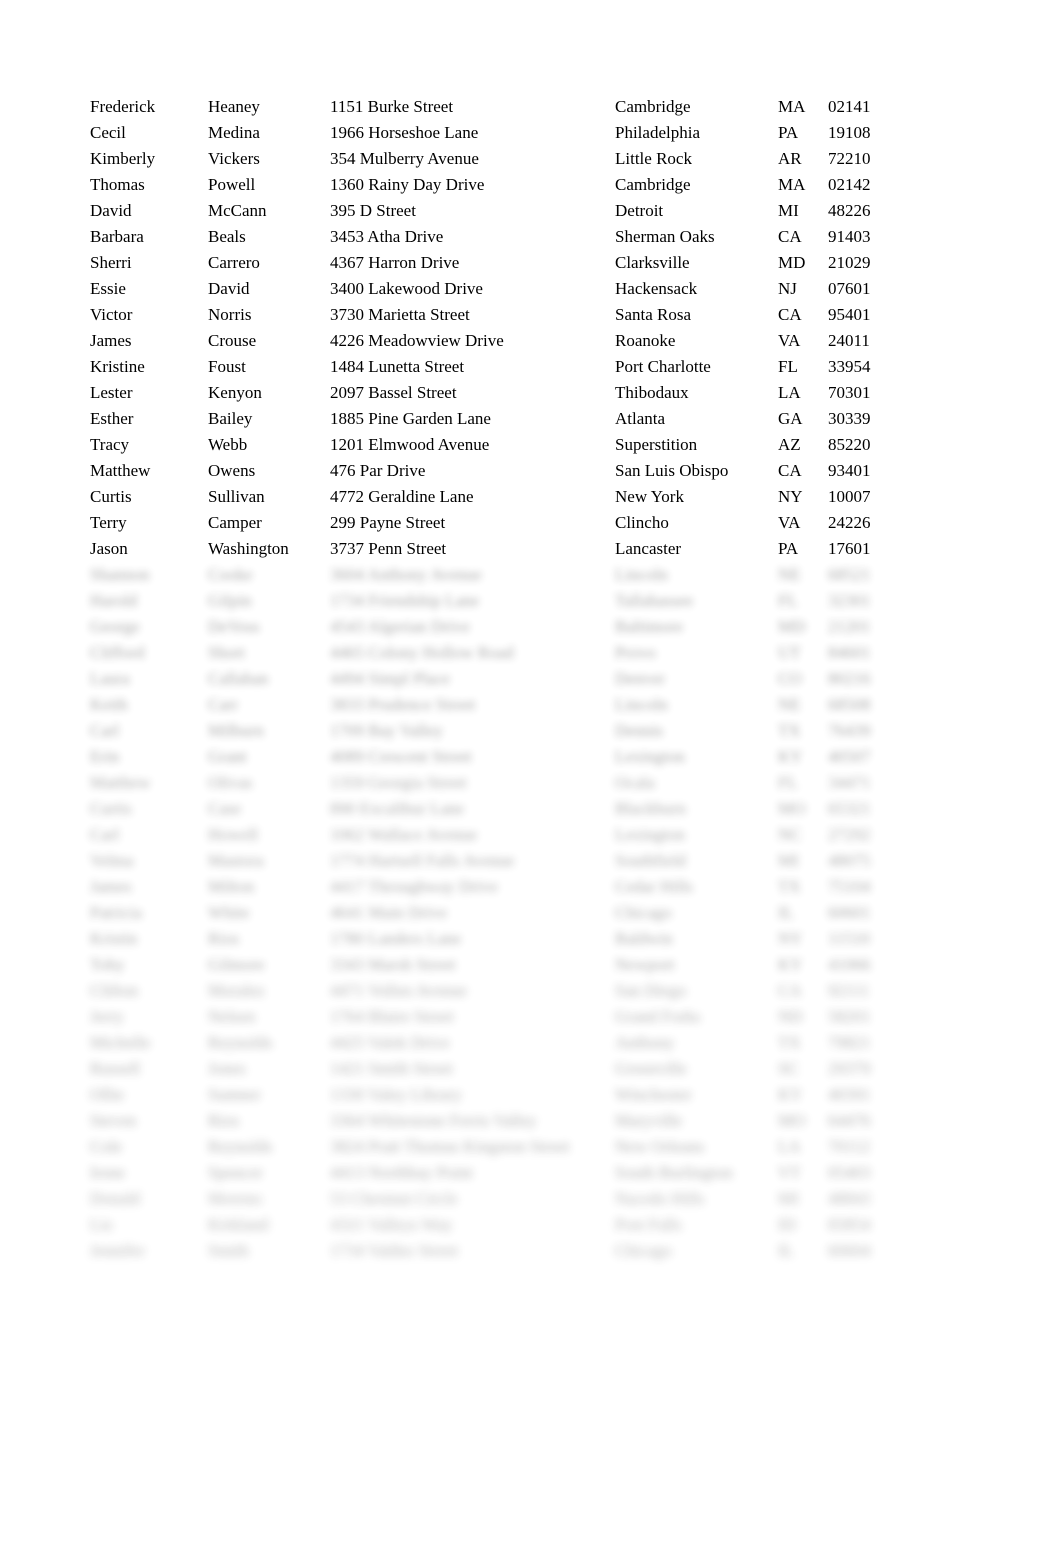 This screenshot has height=1561, width=1062. I want to click on zip-cell: 60604, so click(849, 1250).